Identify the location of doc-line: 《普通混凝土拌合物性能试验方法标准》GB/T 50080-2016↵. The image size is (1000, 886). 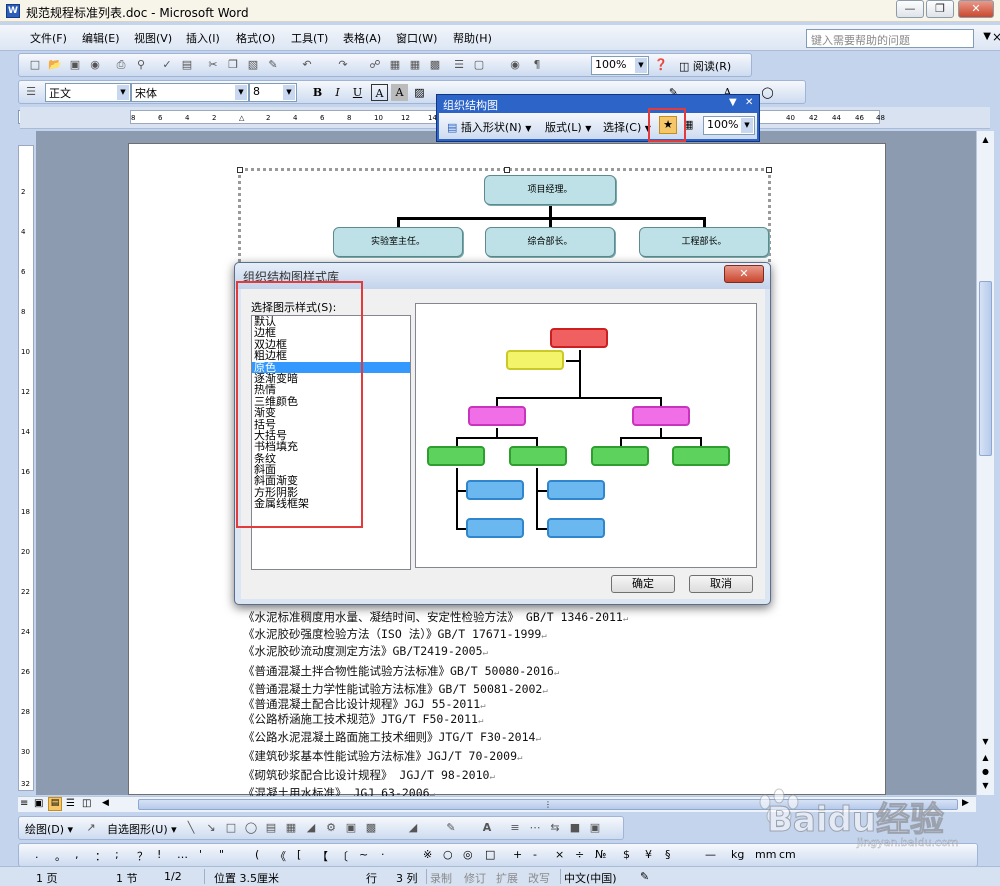
(401, 671).